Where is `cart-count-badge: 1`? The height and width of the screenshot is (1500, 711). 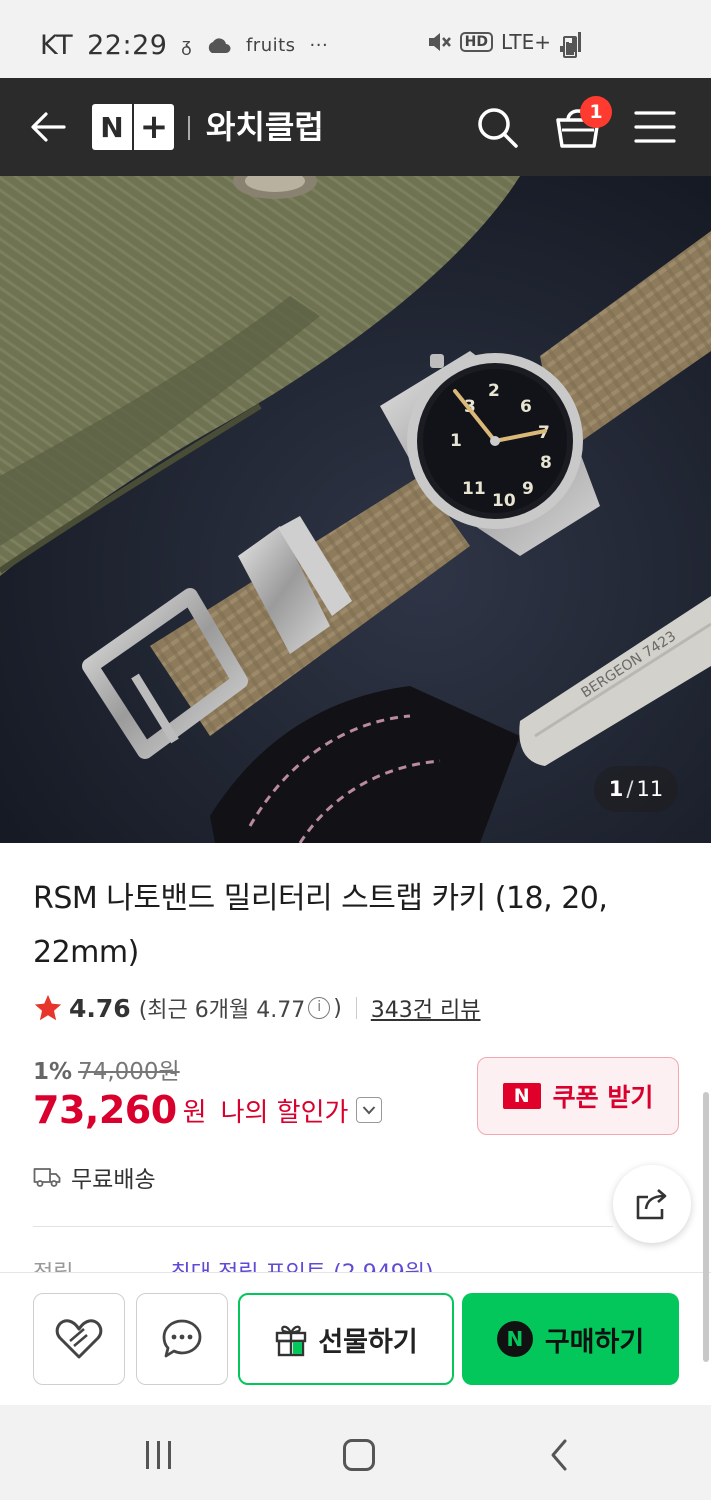 cart-count-badge: 1 is located at coordinates (596, 112).